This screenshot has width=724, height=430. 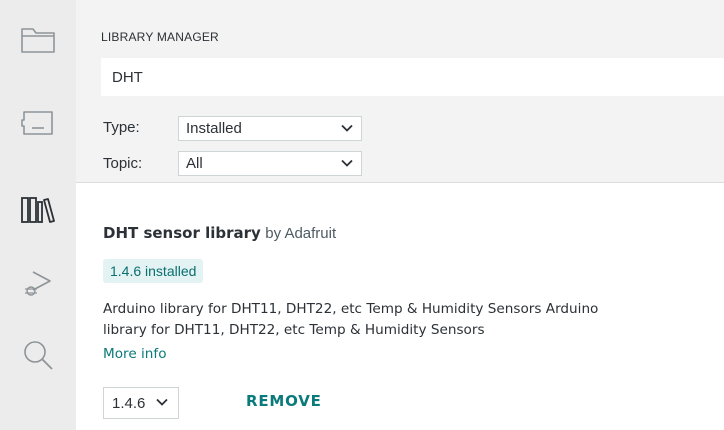 What do you see at coordinates (38, 283) in the screenshot?
I see `debug-icon` at bounding box center [38, 283].